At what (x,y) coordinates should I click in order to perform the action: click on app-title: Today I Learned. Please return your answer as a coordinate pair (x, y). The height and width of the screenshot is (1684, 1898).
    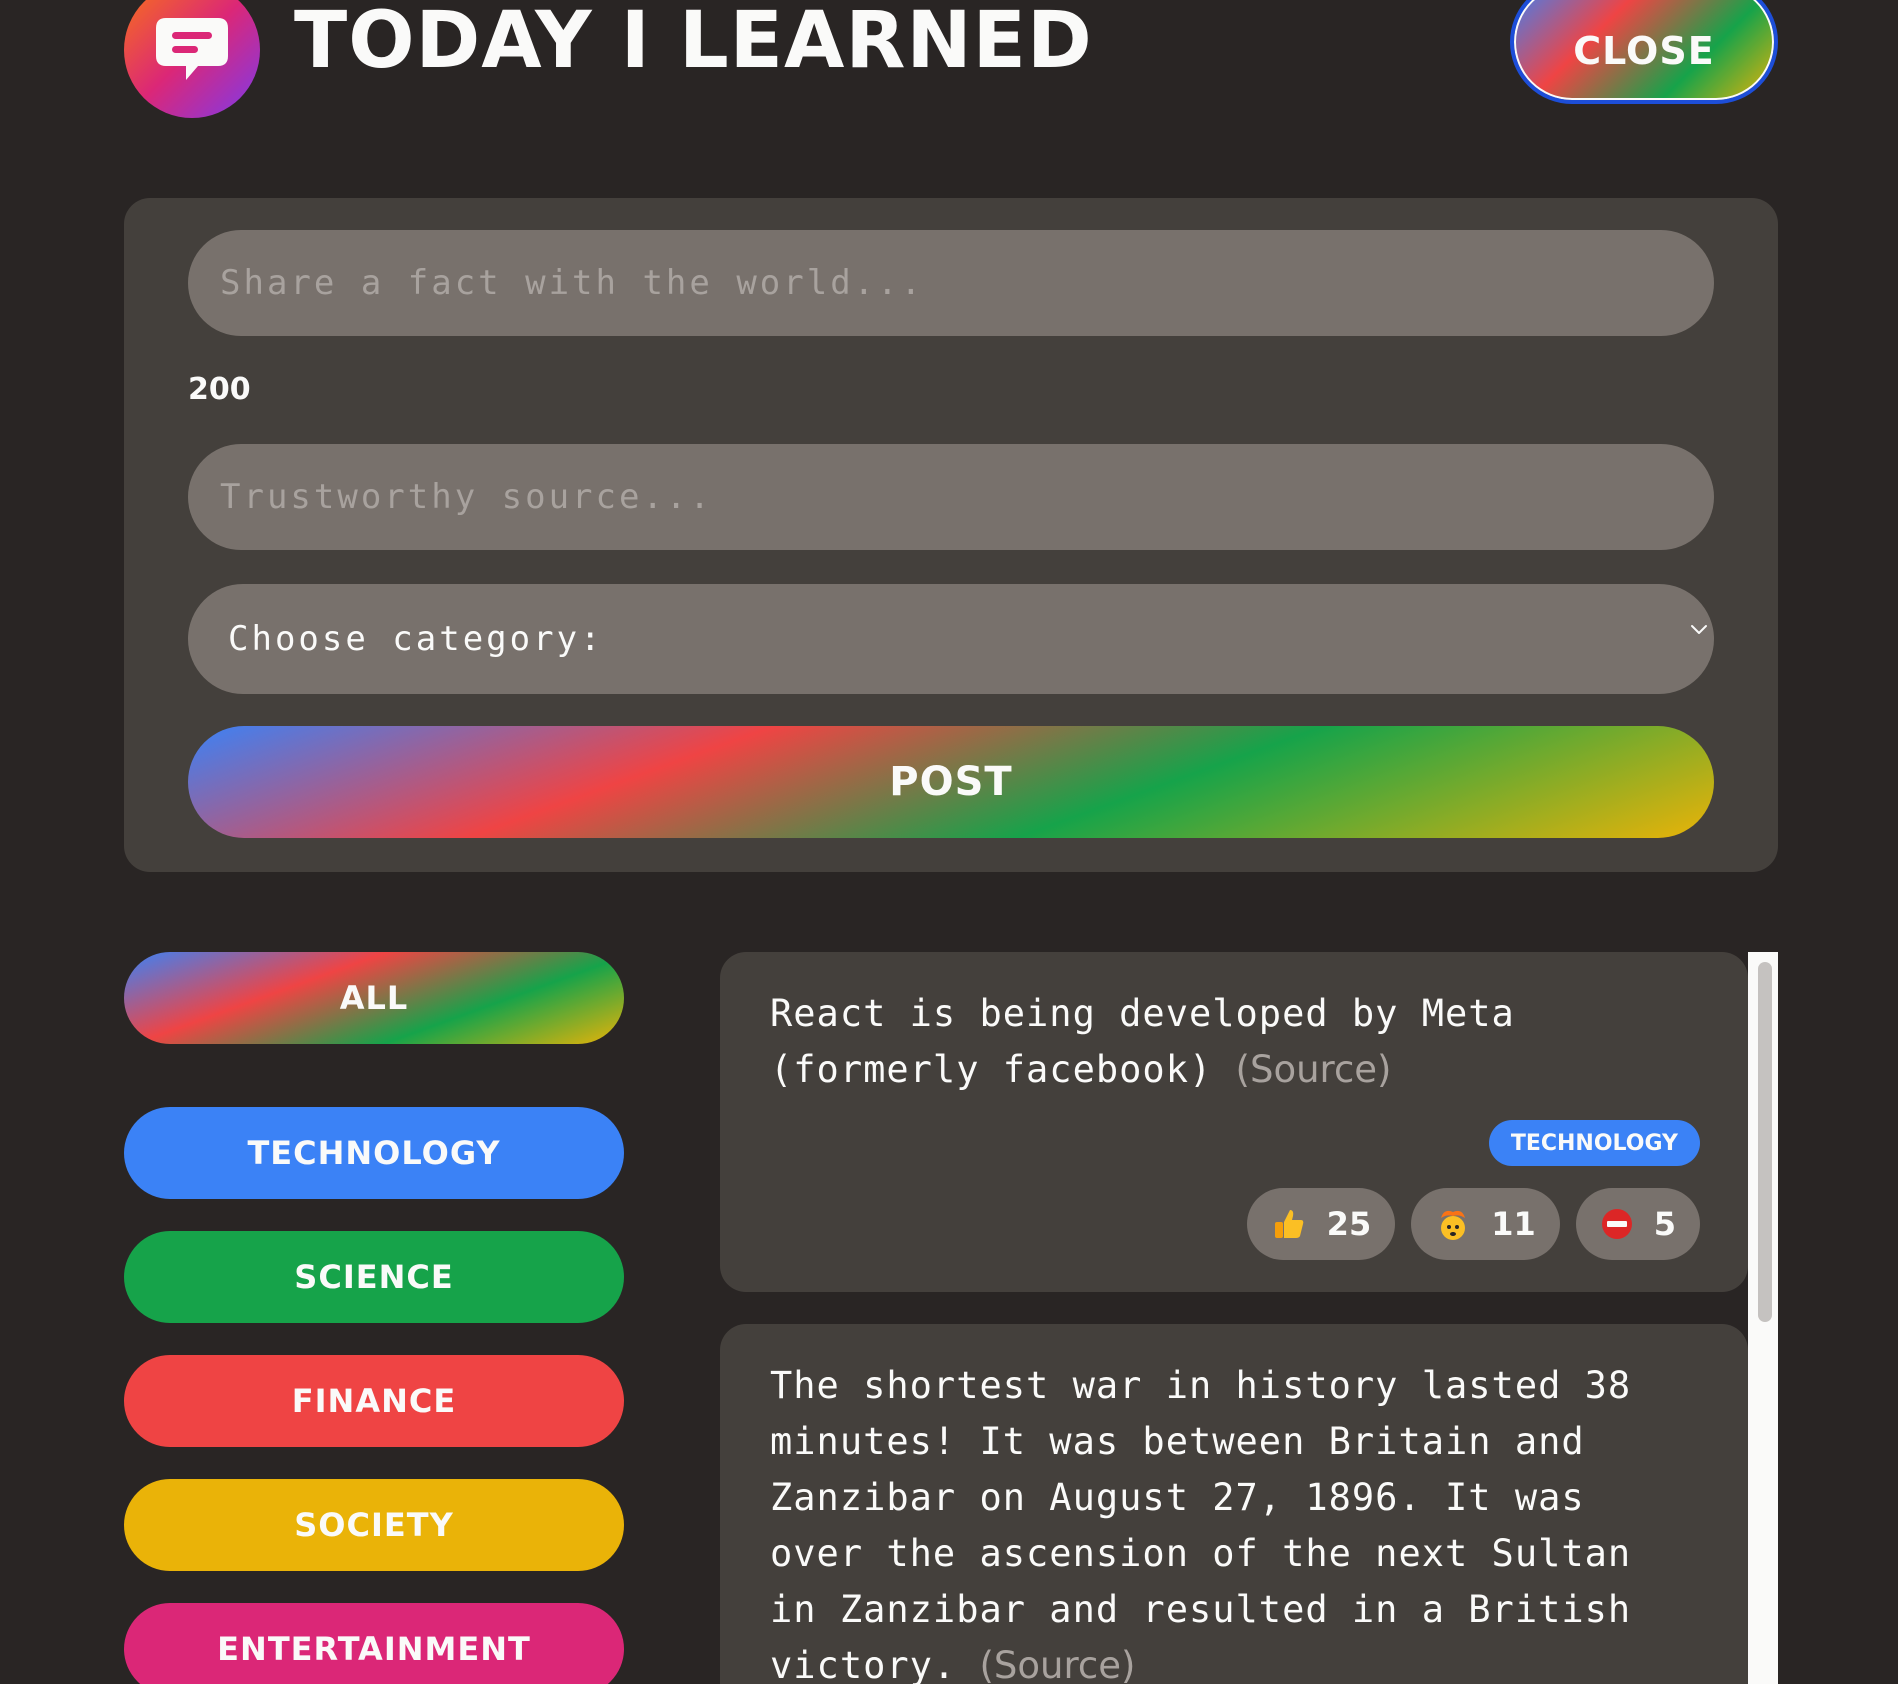
    Looking at the image, I should click on (693, 43).